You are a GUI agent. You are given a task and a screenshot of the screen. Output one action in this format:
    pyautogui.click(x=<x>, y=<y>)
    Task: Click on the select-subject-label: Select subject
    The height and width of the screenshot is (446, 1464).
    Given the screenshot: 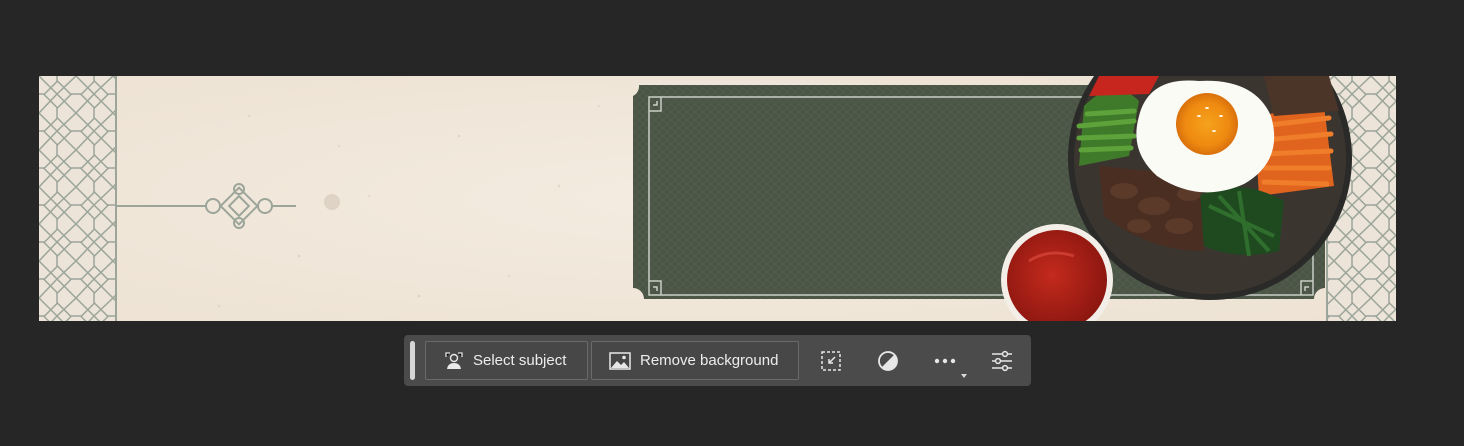 What is the action you would take?
    pyautogui.click(x=520, y=360)
    